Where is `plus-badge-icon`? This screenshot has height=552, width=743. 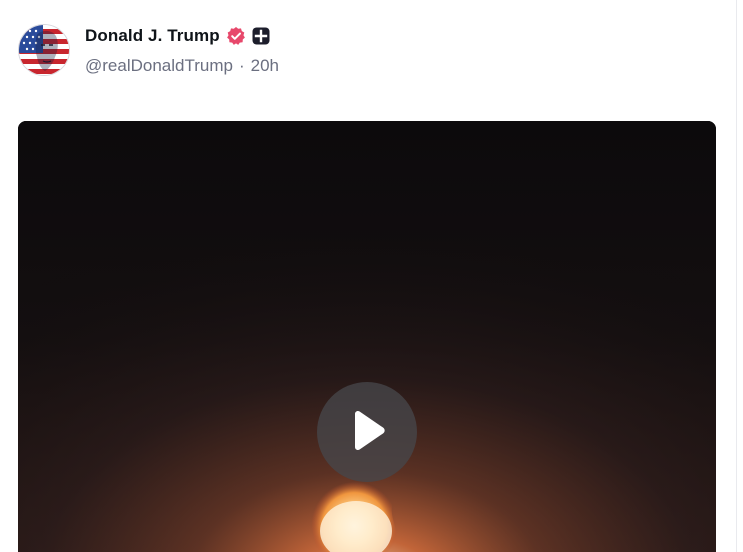 plus-badge-icon is located at coordinates (261, 36).